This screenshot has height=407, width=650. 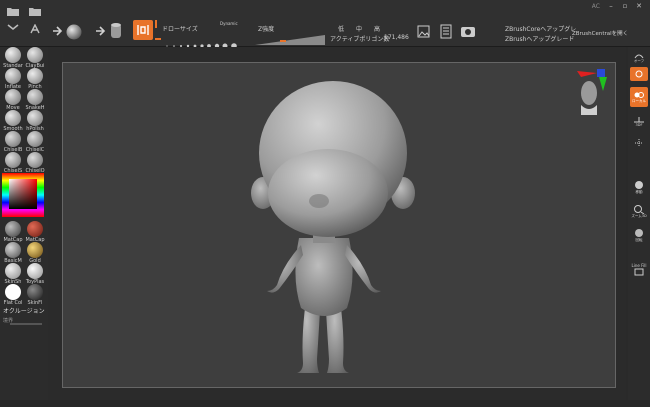 I want to click on brush-move: Move, so click(x=13, y=100).